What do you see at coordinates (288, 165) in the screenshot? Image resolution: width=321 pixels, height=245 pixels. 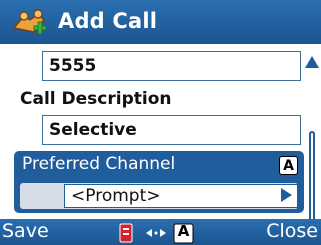 I see `channel-a-badge: A` at bounding box center [288, 165].